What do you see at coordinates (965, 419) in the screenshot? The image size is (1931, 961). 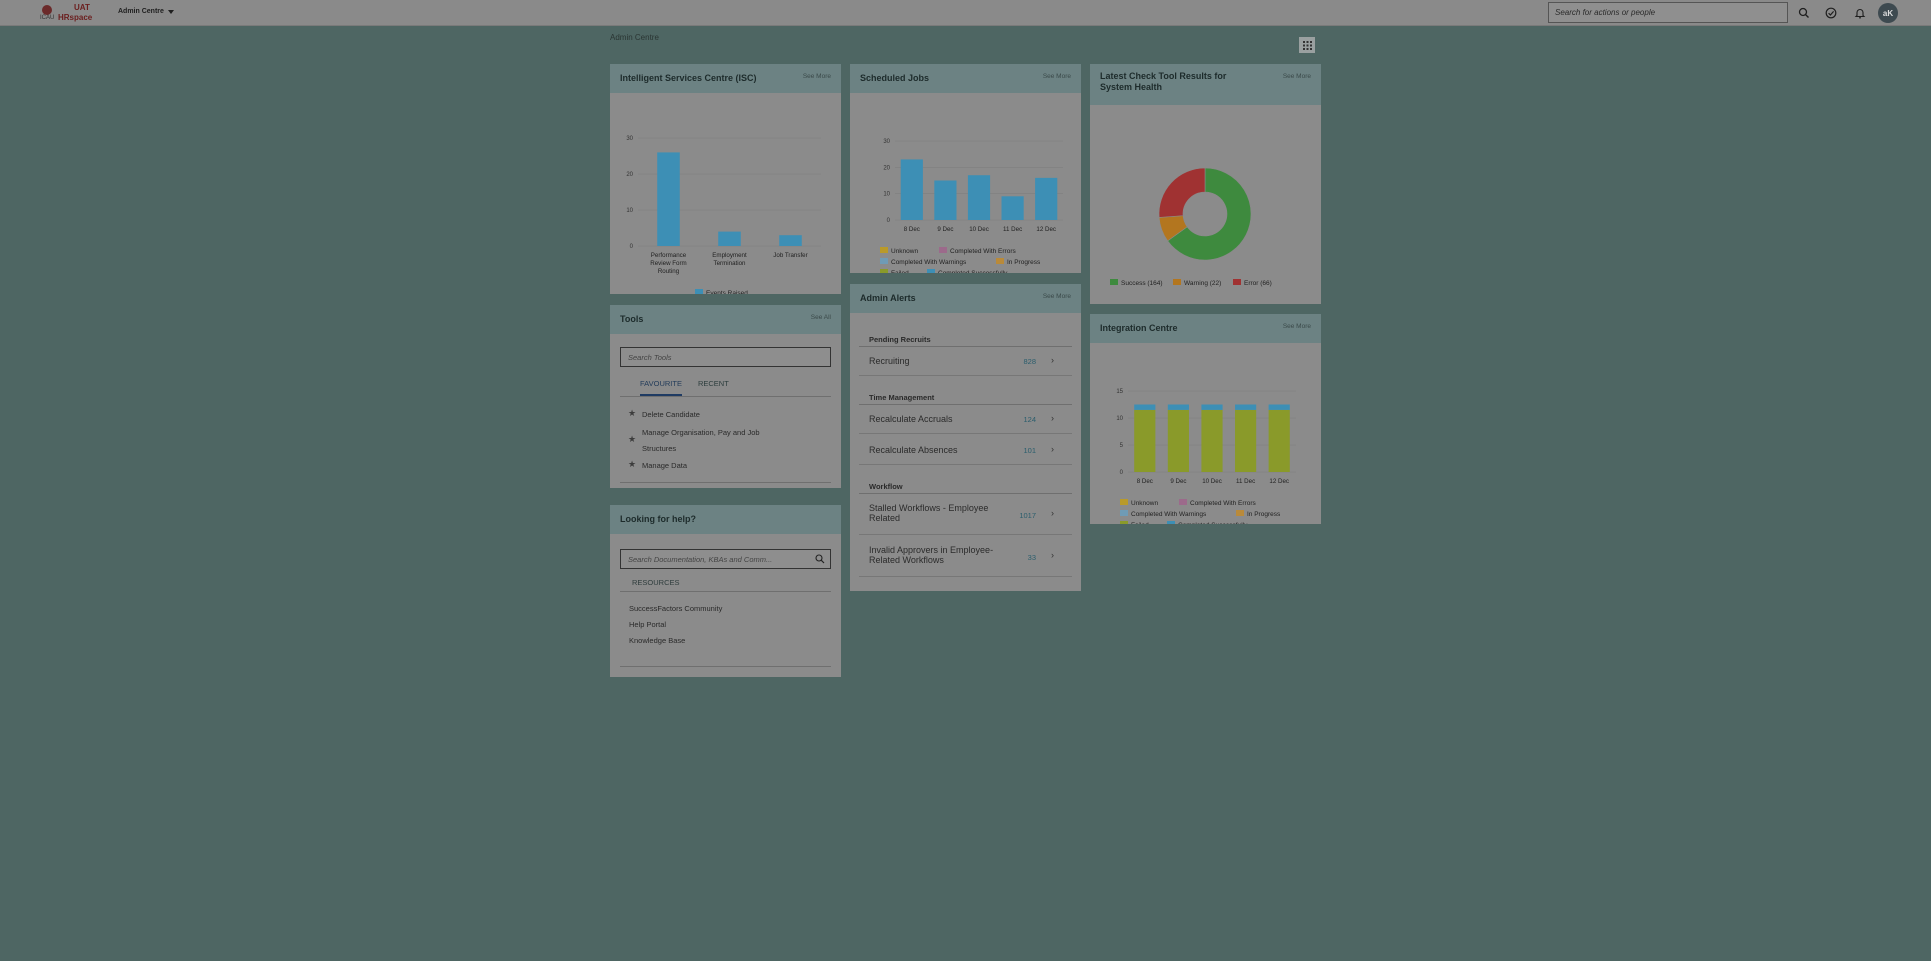 I see `alert-row-recalculate-accruals: Recalculate Accruals 124 ›` at bounding box center [965, 419].